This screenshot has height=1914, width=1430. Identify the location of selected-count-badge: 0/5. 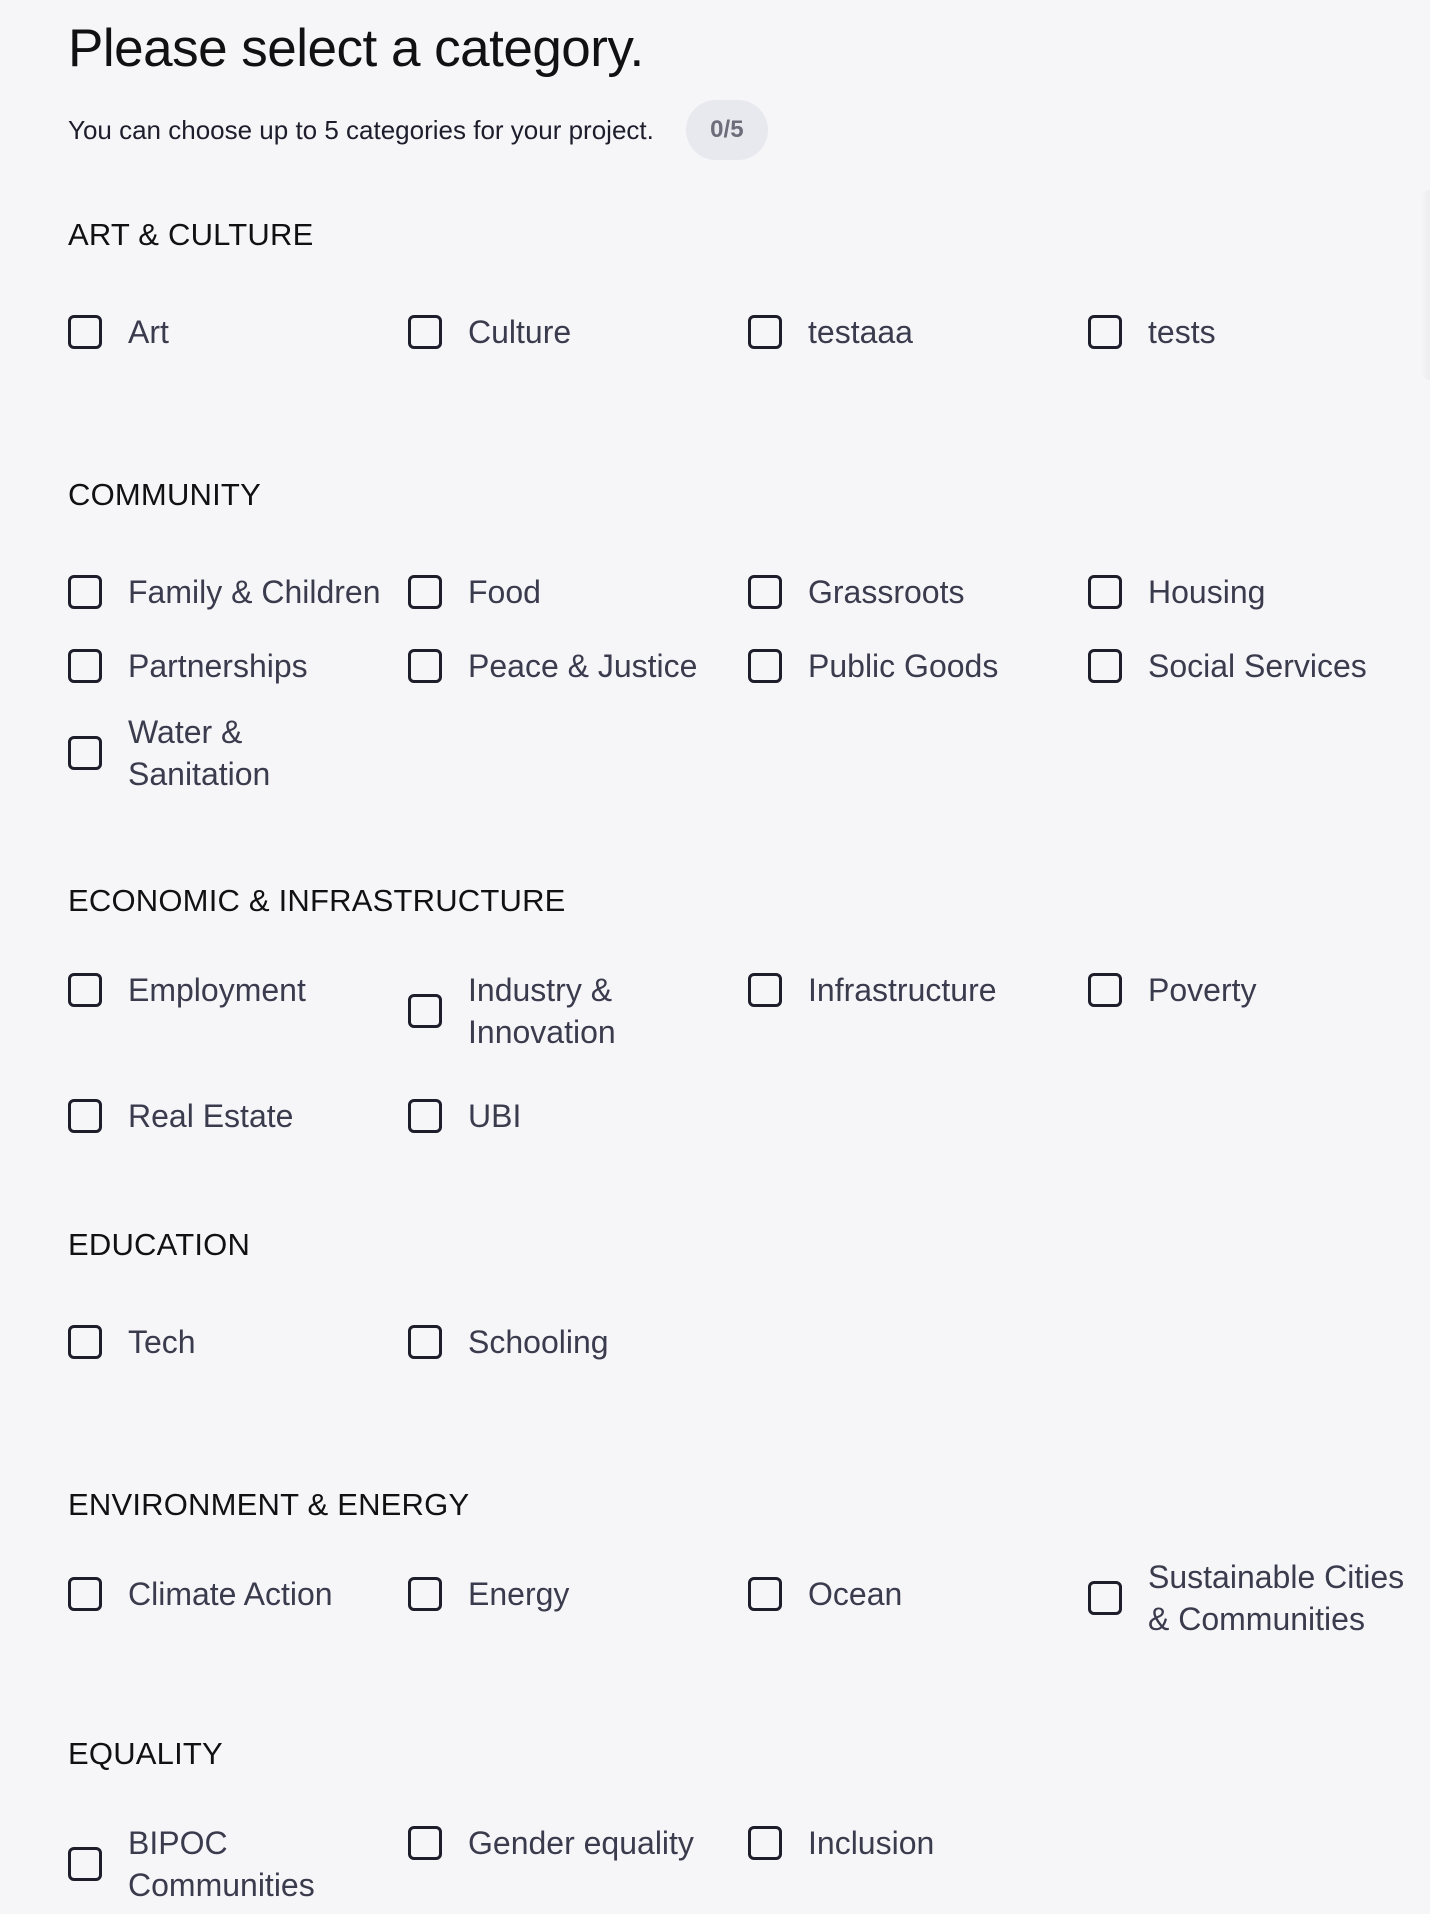
(726, 130).